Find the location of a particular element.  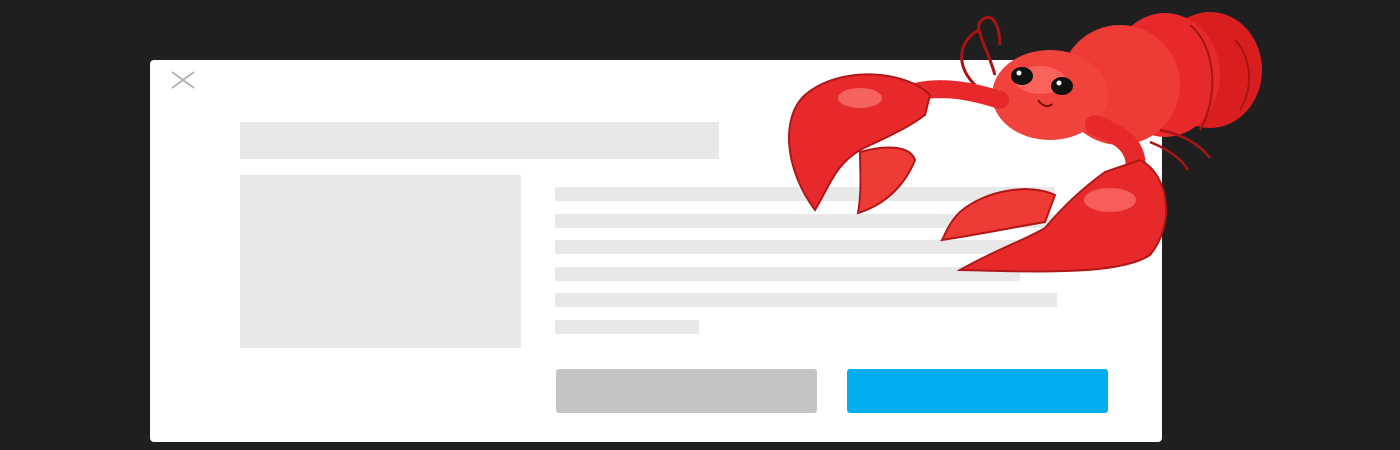

close-icon is located at coordinates (183, 80).